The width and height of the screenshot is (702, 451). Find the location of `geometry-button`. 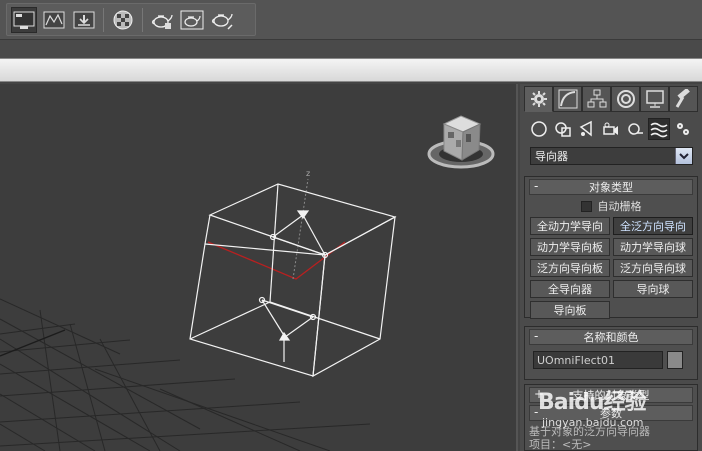

geometry-button is located at coordinates (539, 129).